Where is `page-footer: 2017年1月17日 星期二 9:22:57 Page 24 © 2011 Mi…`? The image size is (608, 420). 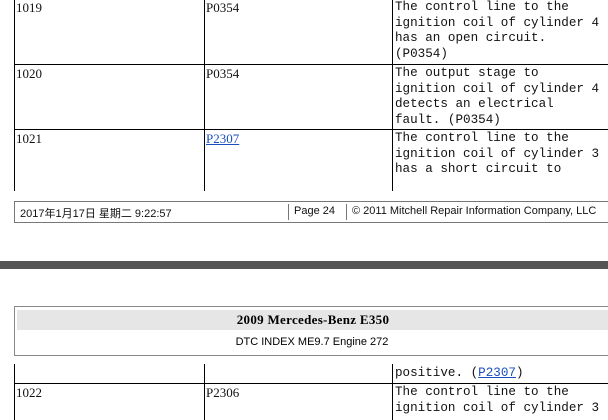 page-footer: 2017年1月17日 星期二 9:22:57 Page 24 © 2011 Mi… is located at coordinates (311, 212).